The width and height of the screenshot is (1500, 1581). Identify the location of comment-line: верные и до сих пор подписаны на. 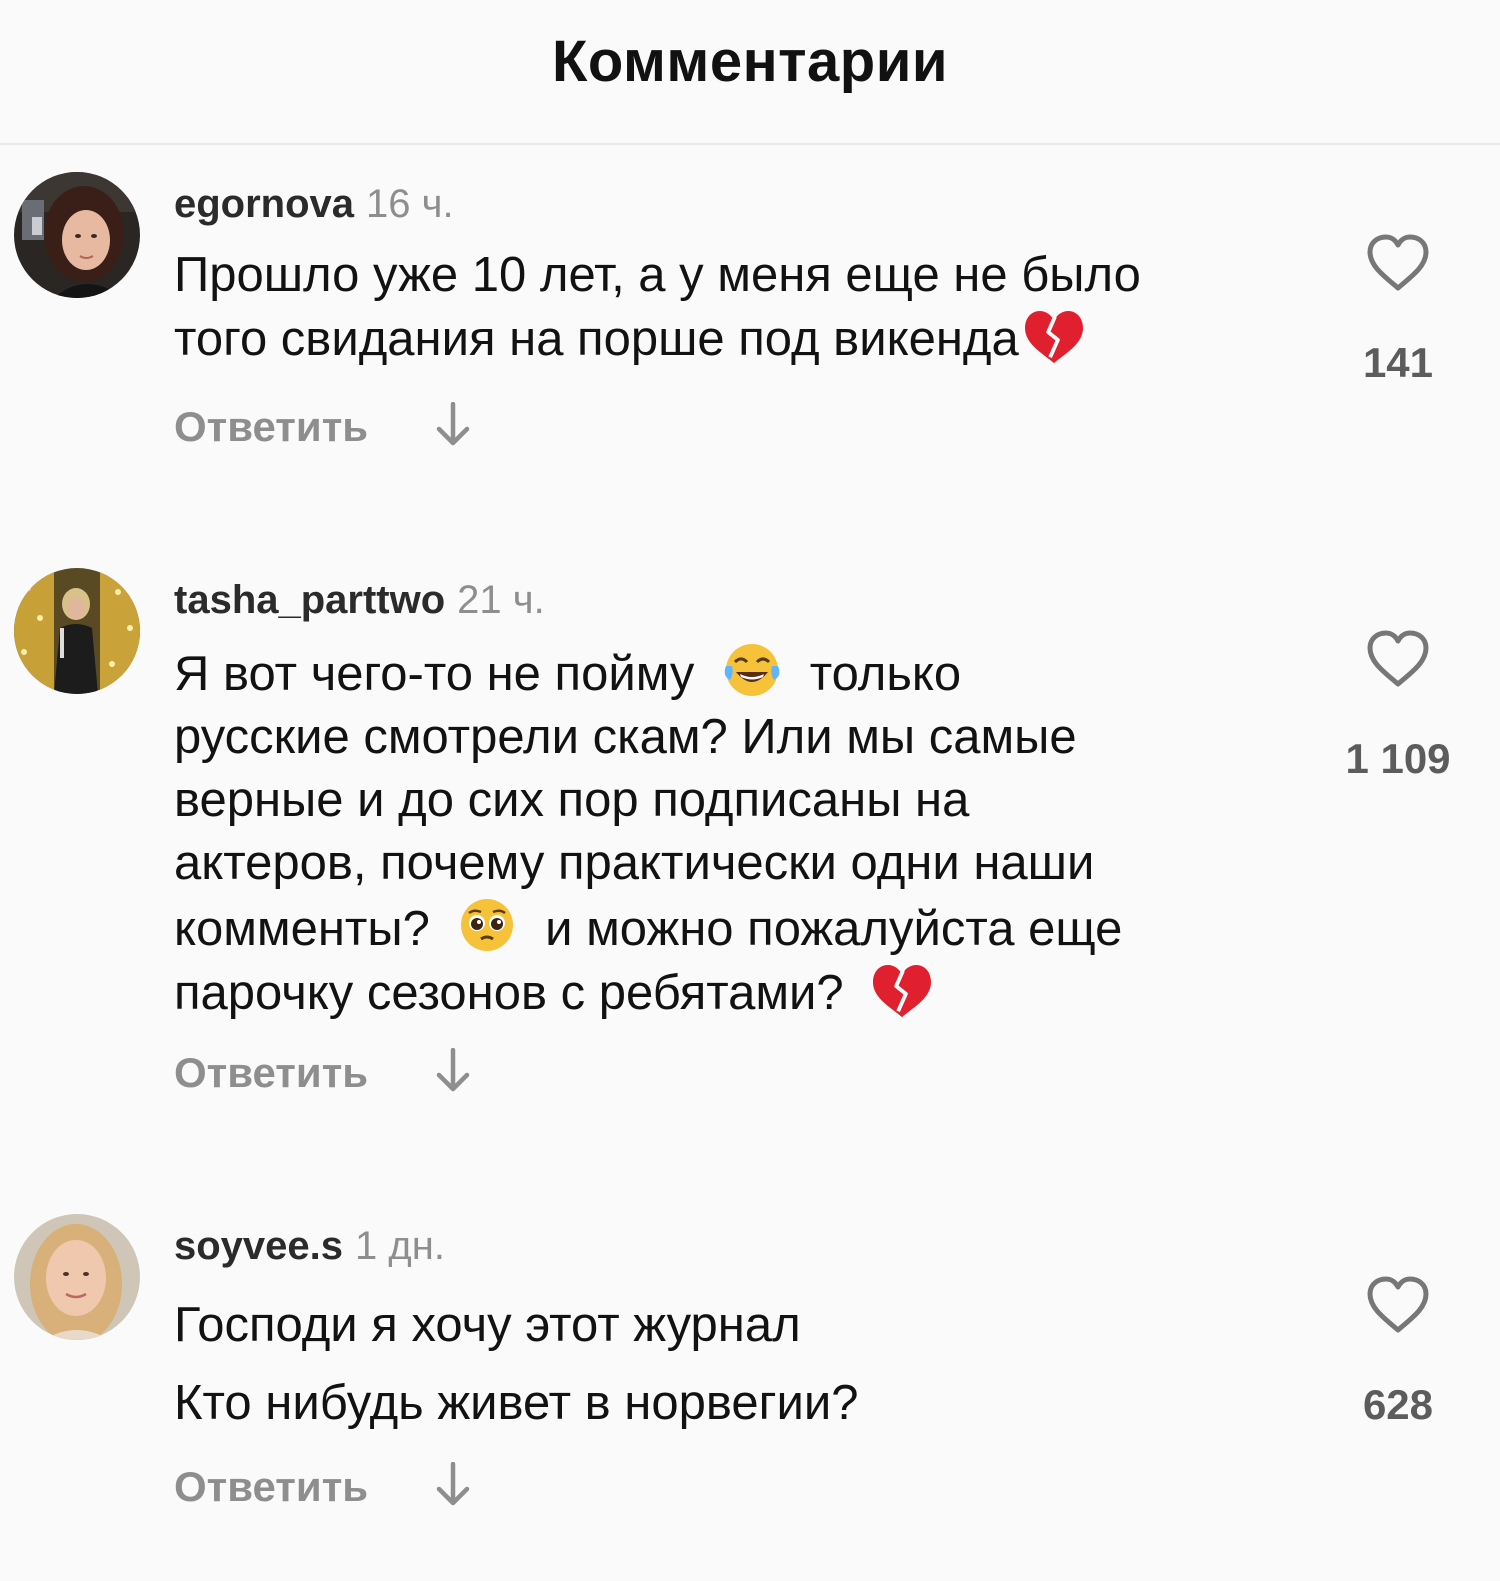
(572, 800).